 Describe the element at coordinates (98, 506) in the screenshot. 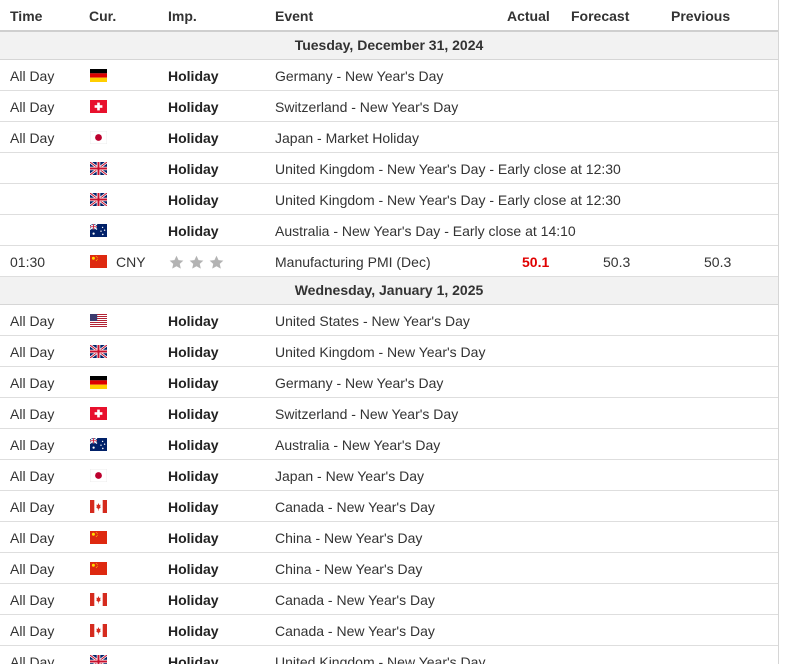

I see `flag-canada-icon` at that location.